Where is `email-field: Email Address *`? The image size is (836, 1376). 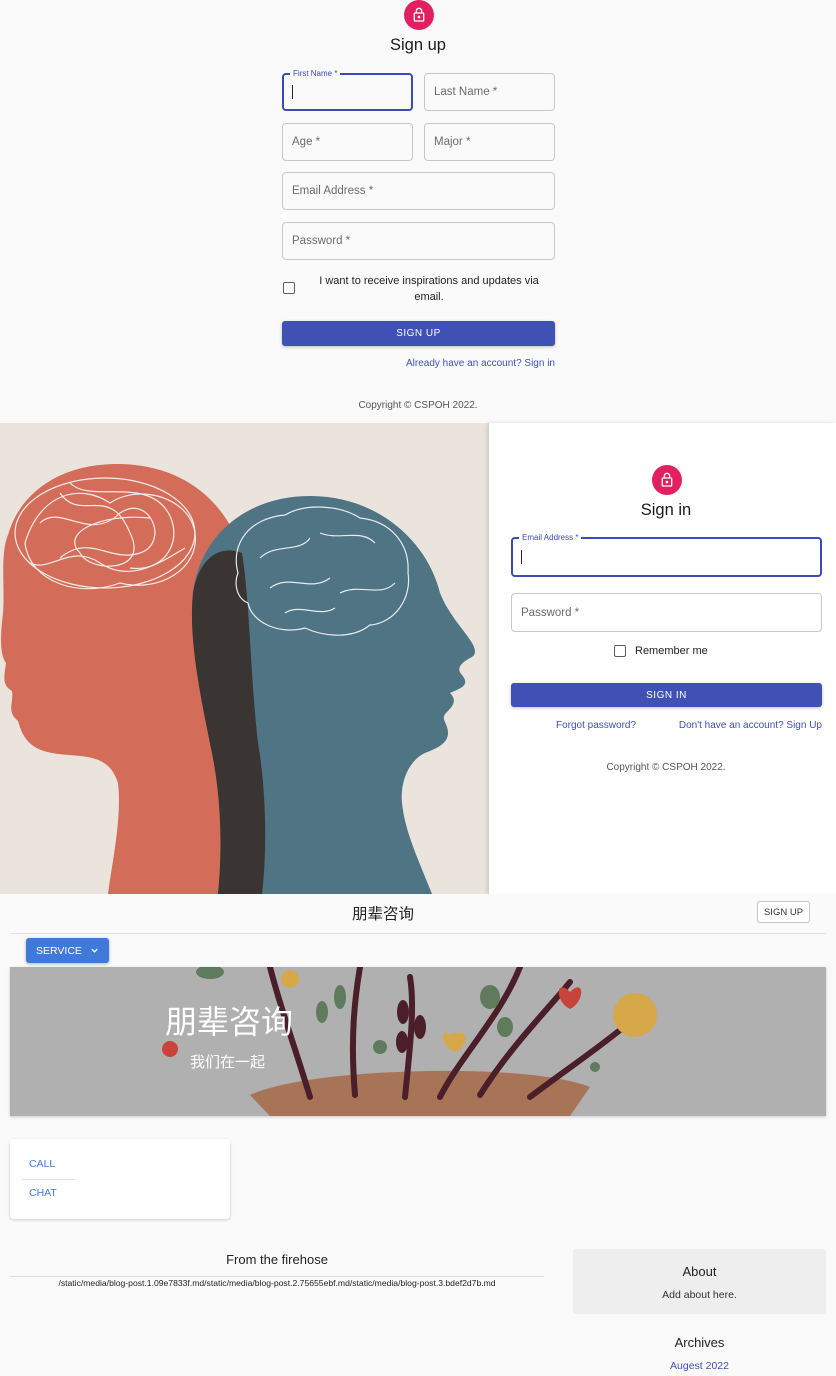
email-field: Email Address * is located at coordinates (418, 191).